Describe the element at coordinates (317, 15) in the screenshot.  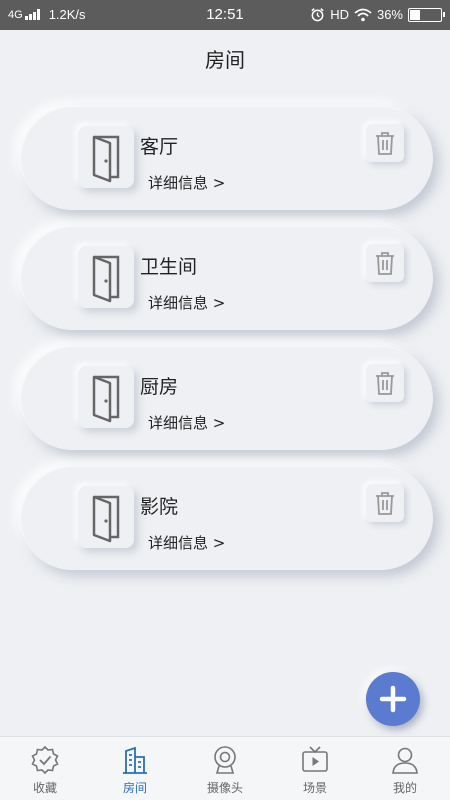
I see `alarm-icon` at that location.